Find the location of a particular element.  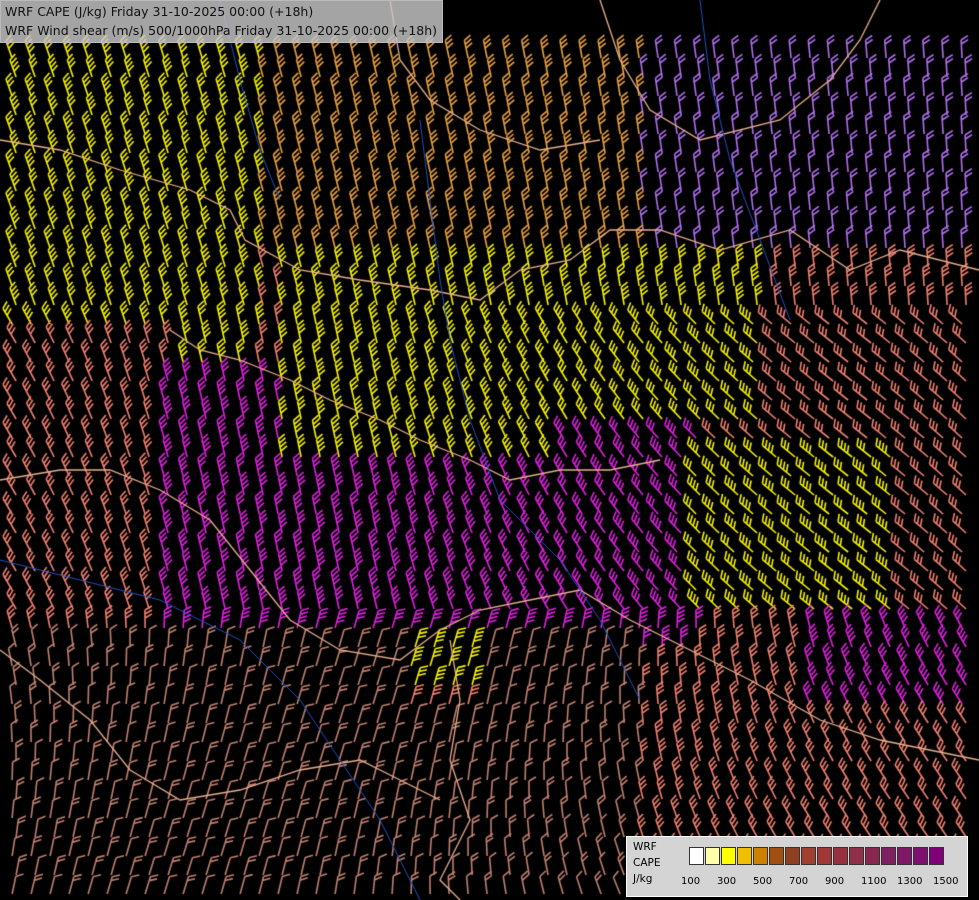

legend-field-label: CAPE is located at coordinates (647, 863).